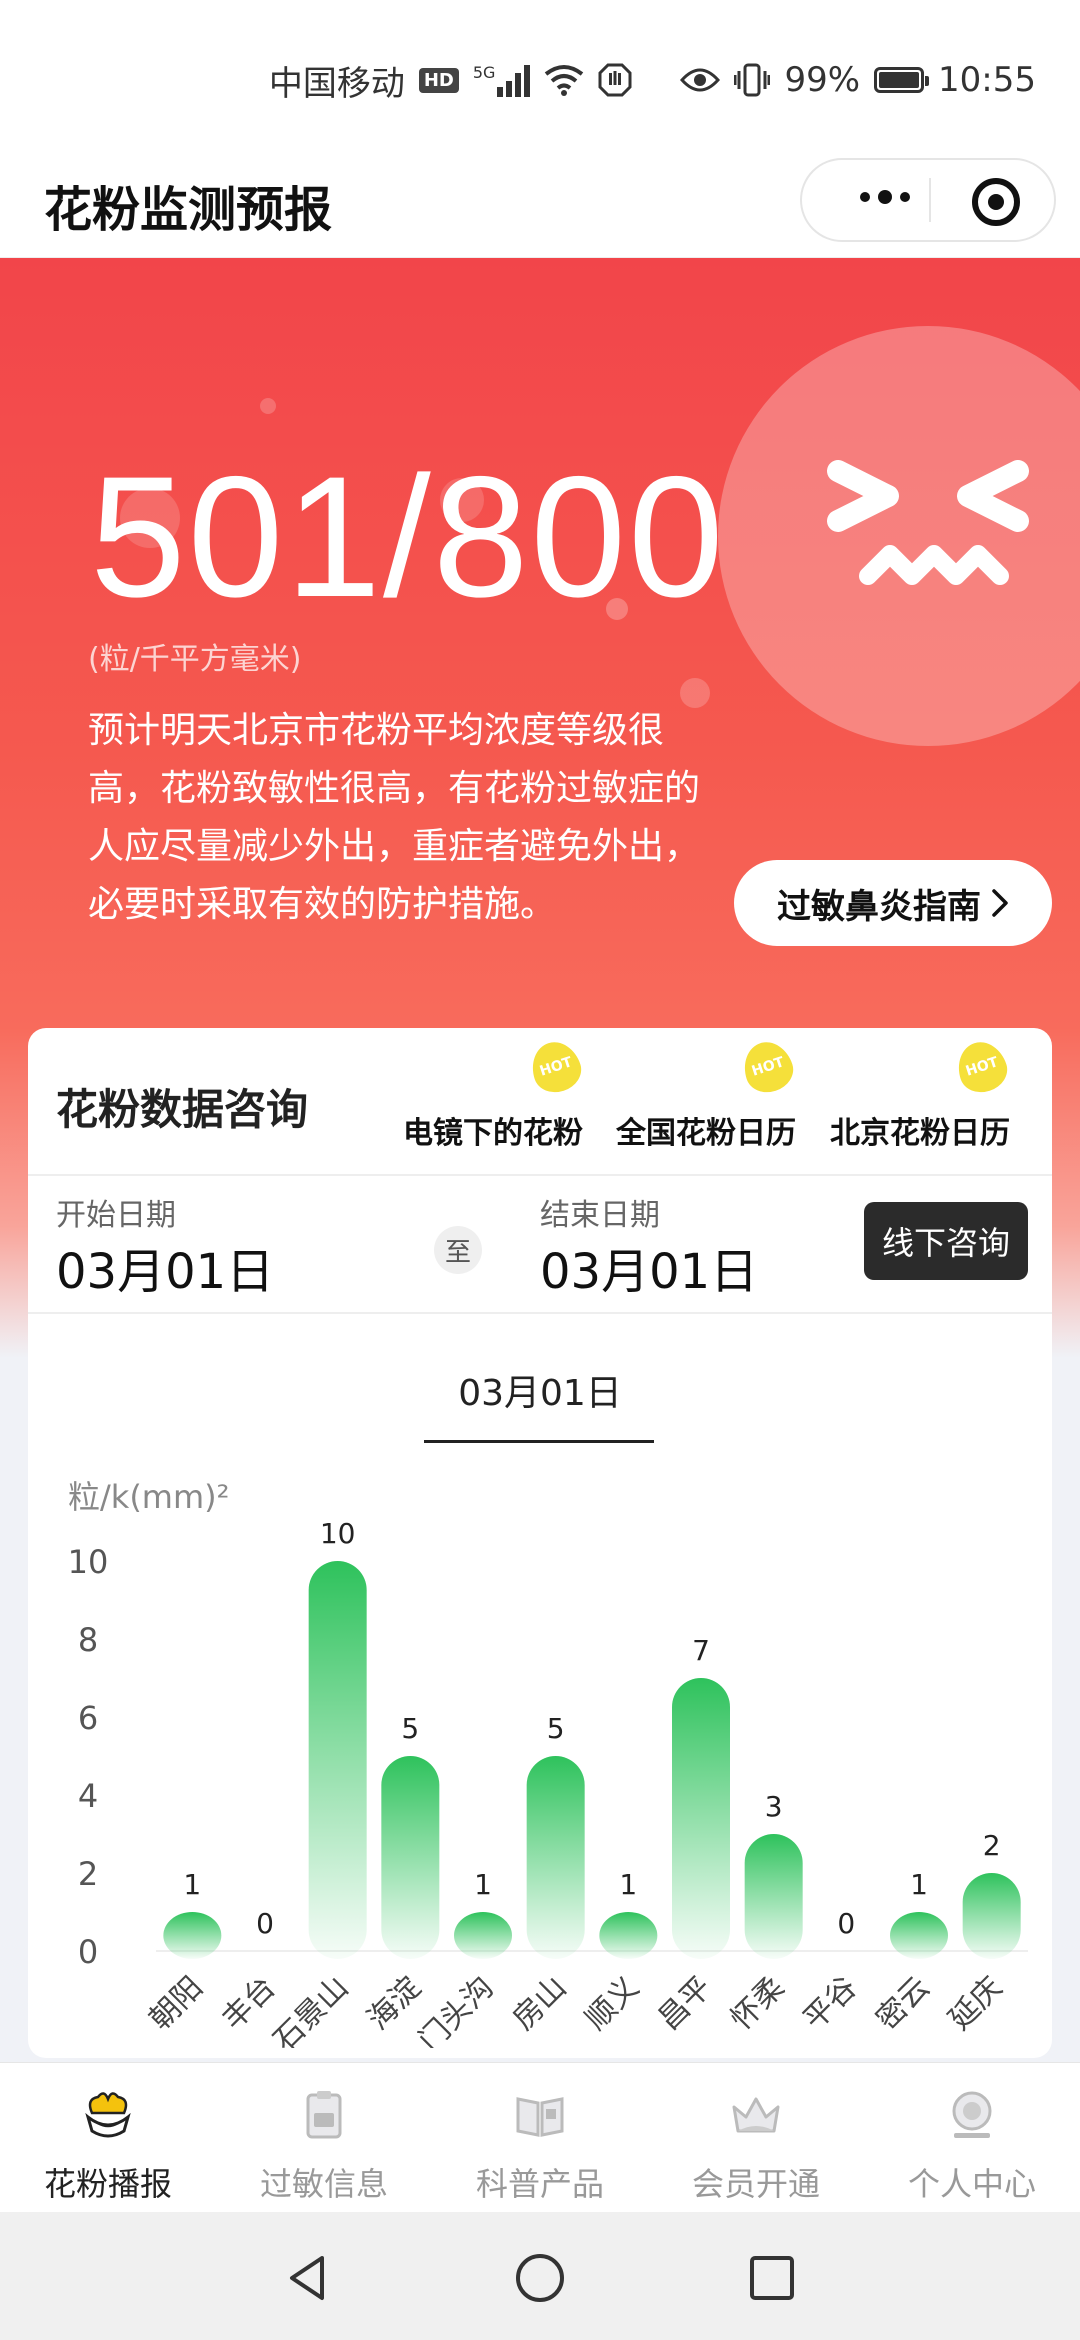  What do you see at coordinates (830, 2003) in the screenshot?
I see `x-tick-label: 平谷` at bounding box center [830, 2003].